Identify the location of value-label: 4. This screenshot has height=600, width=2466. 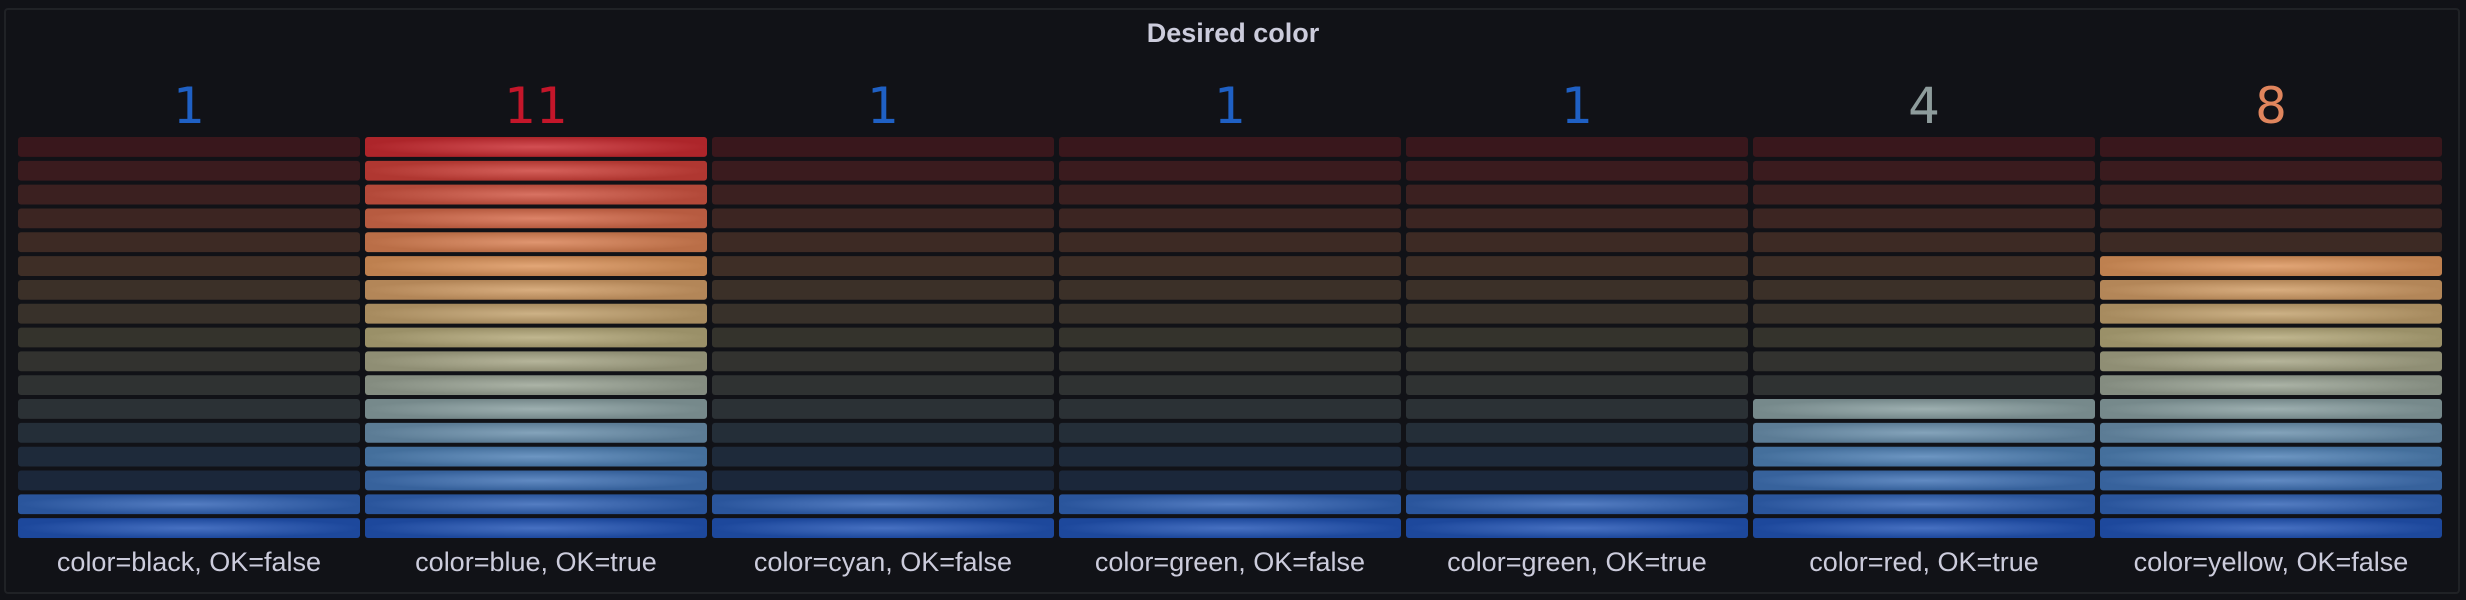
(1924, 106).